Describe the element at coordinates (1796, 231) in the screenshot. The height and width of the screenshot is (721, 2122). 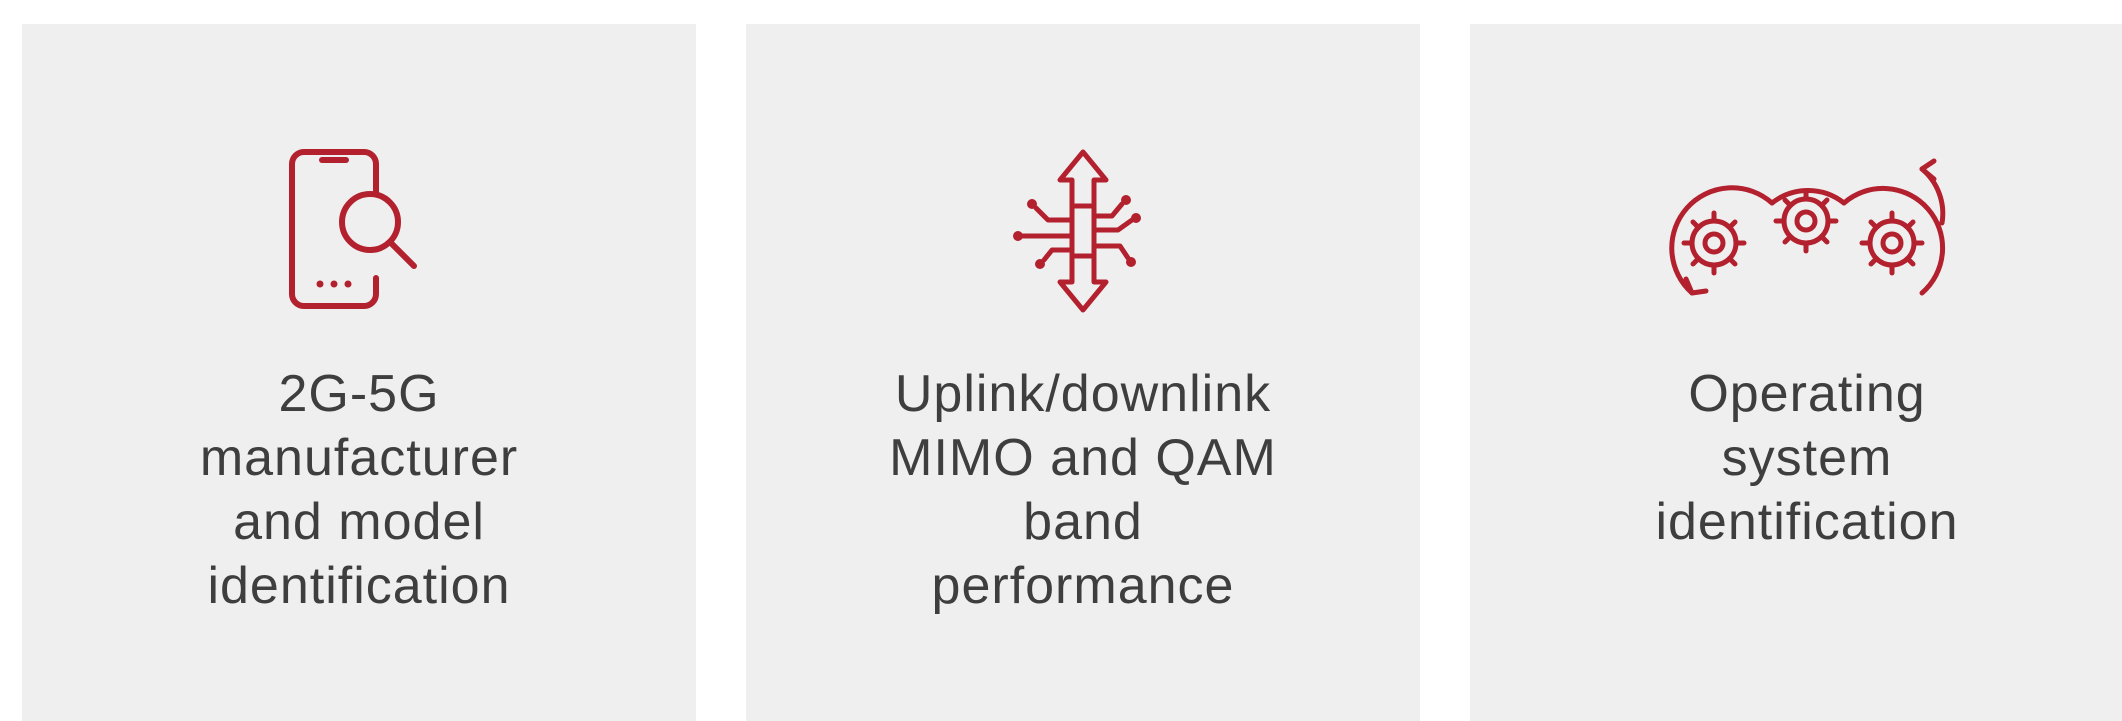
I see `gears-cycle-icon` at that location.